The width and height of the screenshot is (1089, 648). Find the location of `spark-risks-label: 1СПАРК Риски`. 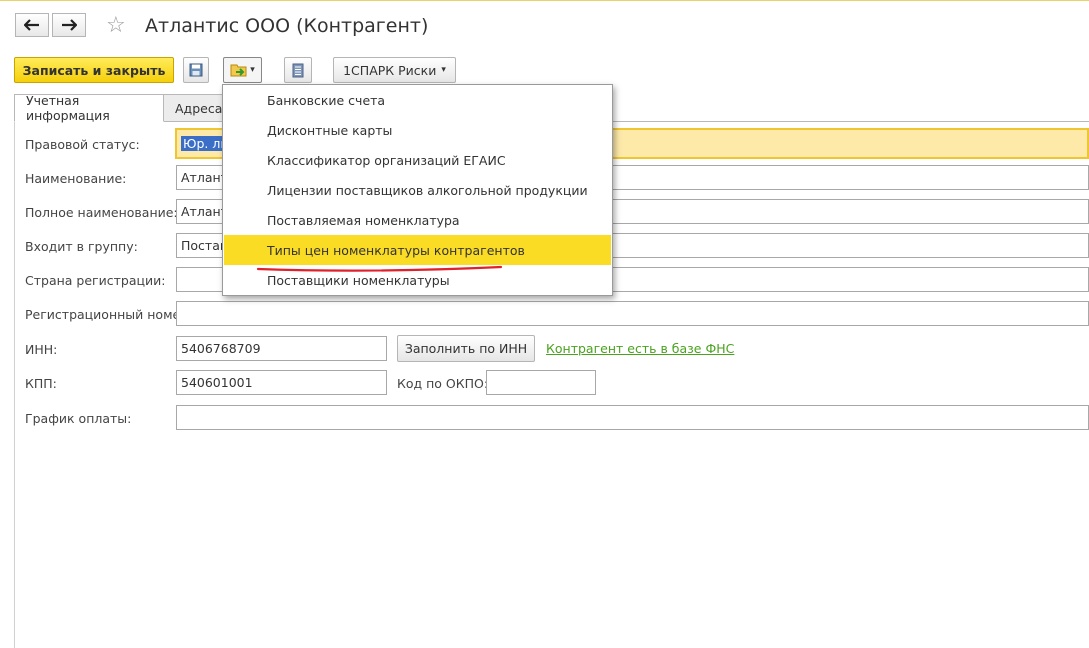

spark-risks-label: 1СПАРК Риски is located at coordinates (390, 70).